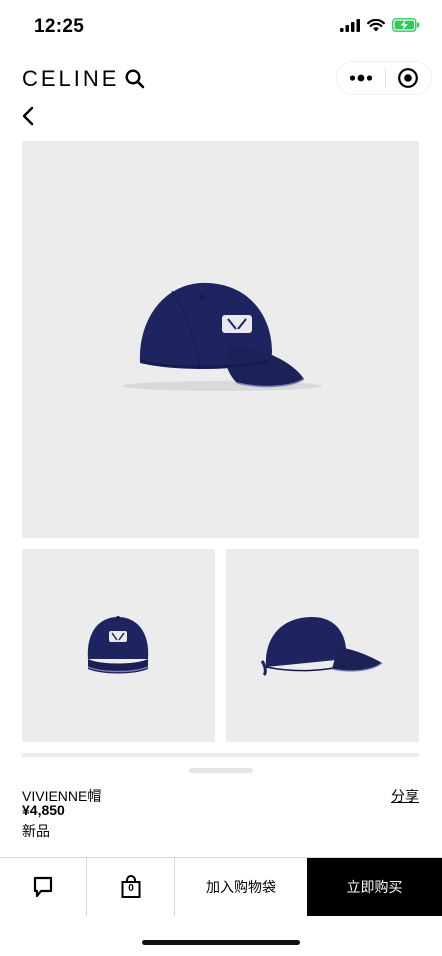 The width and height of the screenshot is (442, 956). I want to click on search-icon, so click(135, 79).